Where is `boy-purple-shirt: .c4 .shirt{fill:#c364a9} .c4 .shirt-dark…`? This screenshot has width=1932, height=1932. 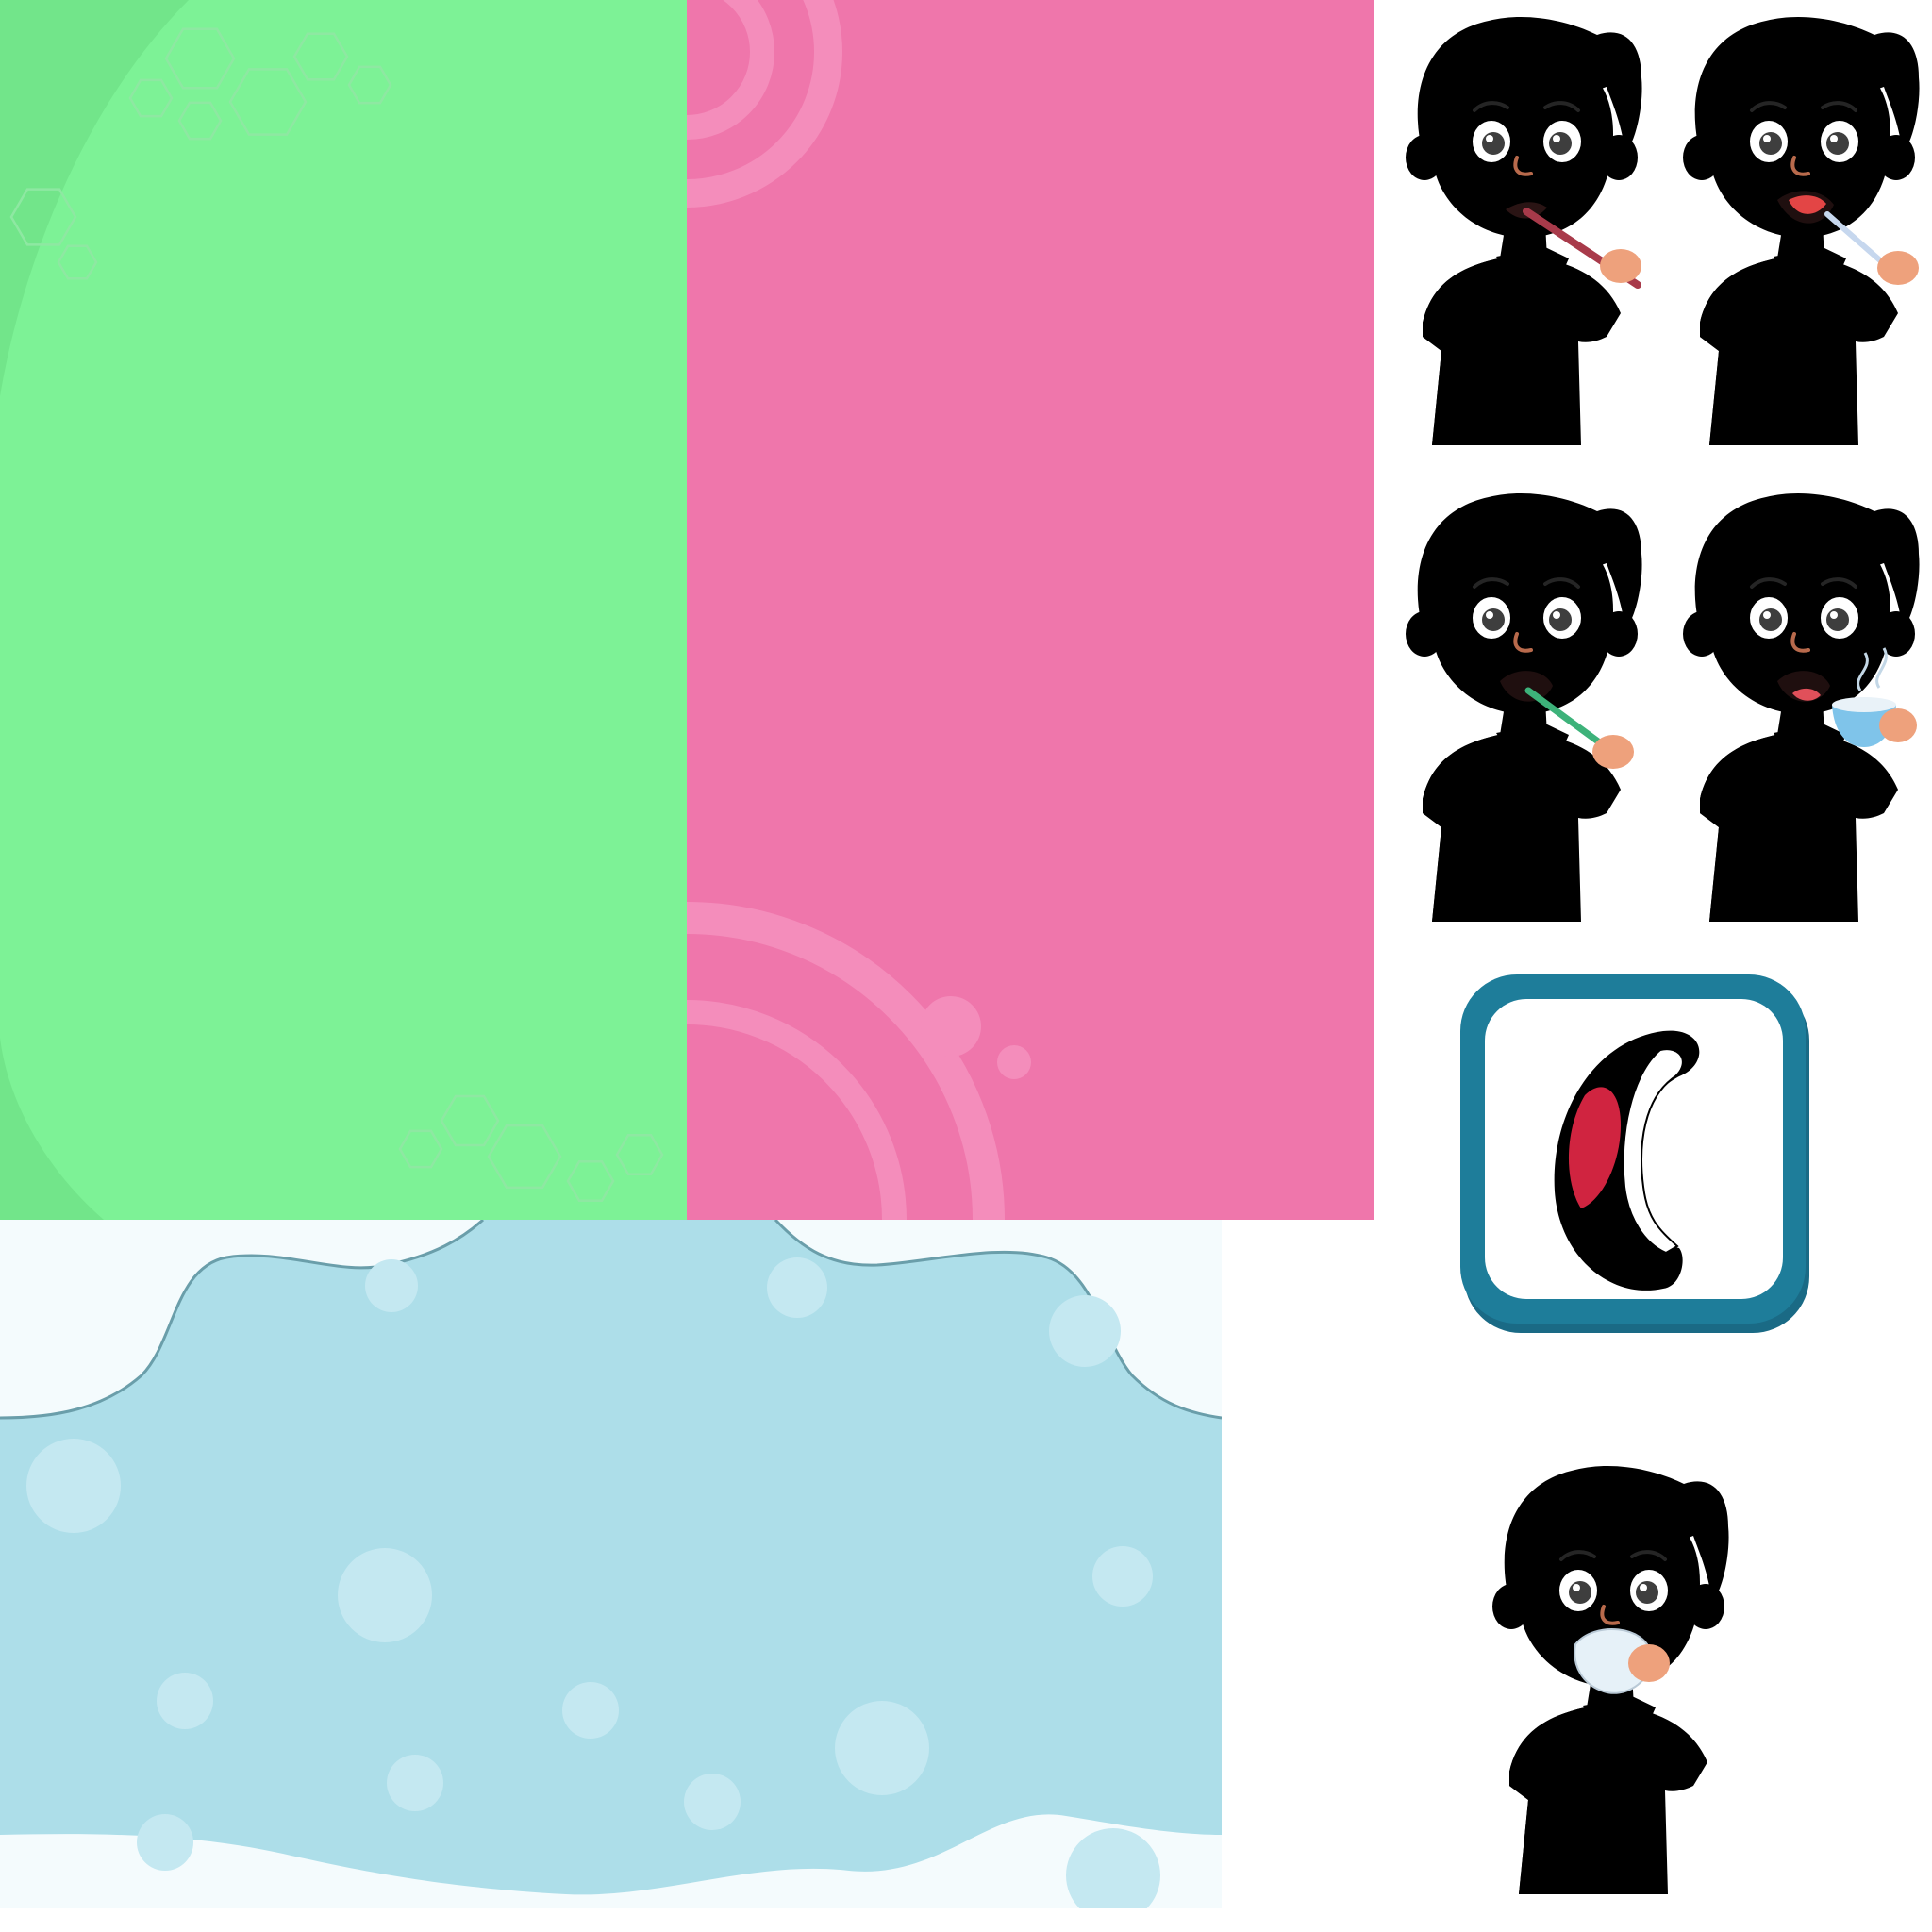 boy-purple-shirt: .c4 .shirt{fill:#c364a9} .c4 .shirt-dark… is located at coordinates (1608, 1687).